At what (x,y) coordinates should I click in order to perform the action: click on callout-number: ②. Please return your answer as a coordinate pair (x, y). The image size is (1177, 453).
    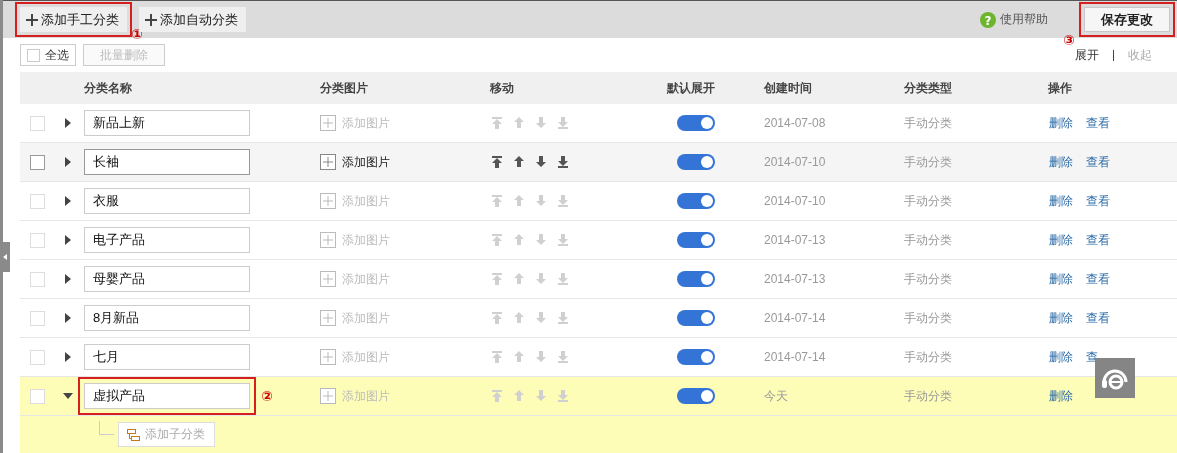
    Looking at the image, I should click on (267, 396).